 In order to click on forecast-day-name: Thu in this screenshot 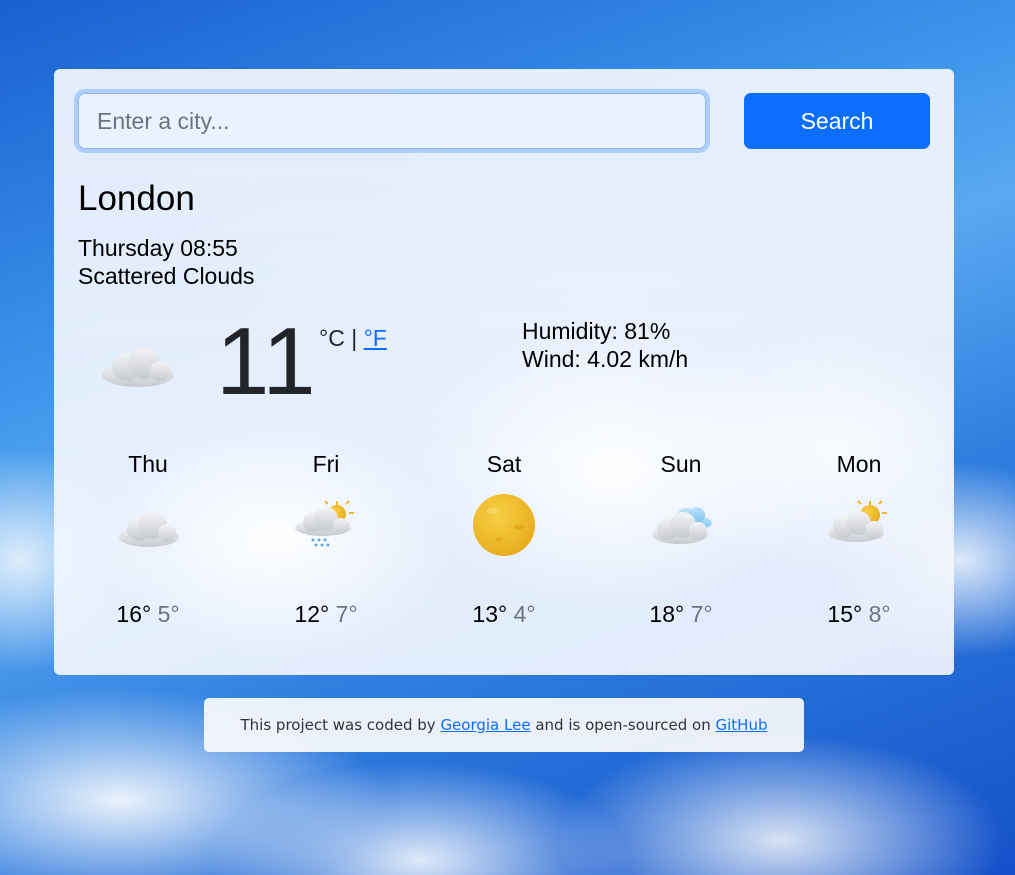, I will do `click(148, 464)`.